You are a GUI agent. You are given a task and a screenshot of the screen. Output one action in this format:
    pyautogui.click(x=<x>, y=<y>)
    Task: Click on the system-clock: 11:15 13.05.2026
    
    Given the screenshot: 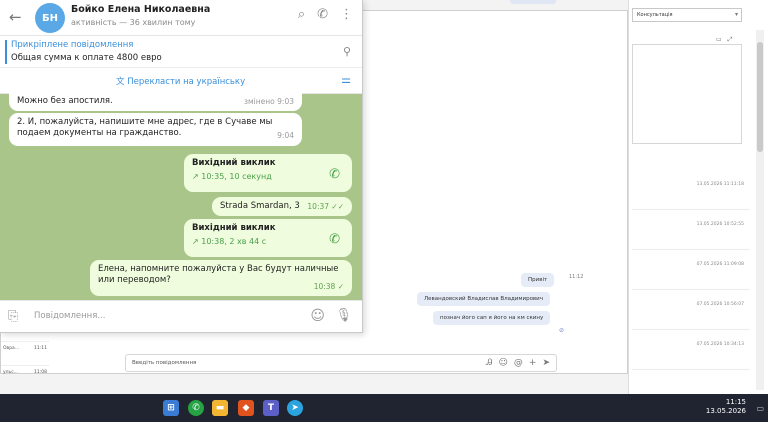 What is the action you would take?
    pyautogui.click(x=726, y=407)
    